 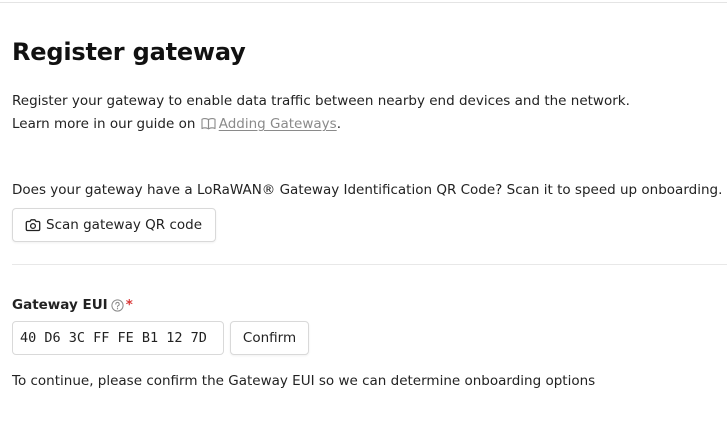 What do you see at coordinates (278, 124) in the screenshot?
I see `adding-gateways-link: Adding Gateways` at bounding box center [278, 124].